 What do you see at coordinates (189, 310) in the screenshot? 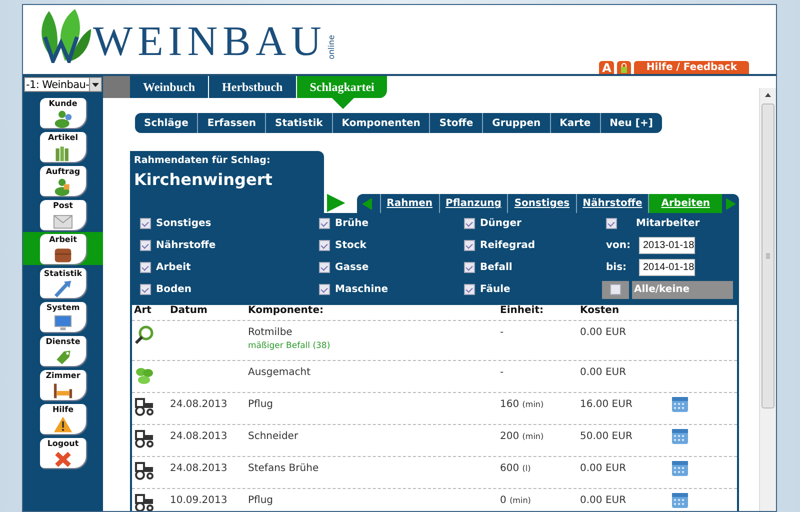
I see `column-header: Datum` at bounding box center [189, 310].